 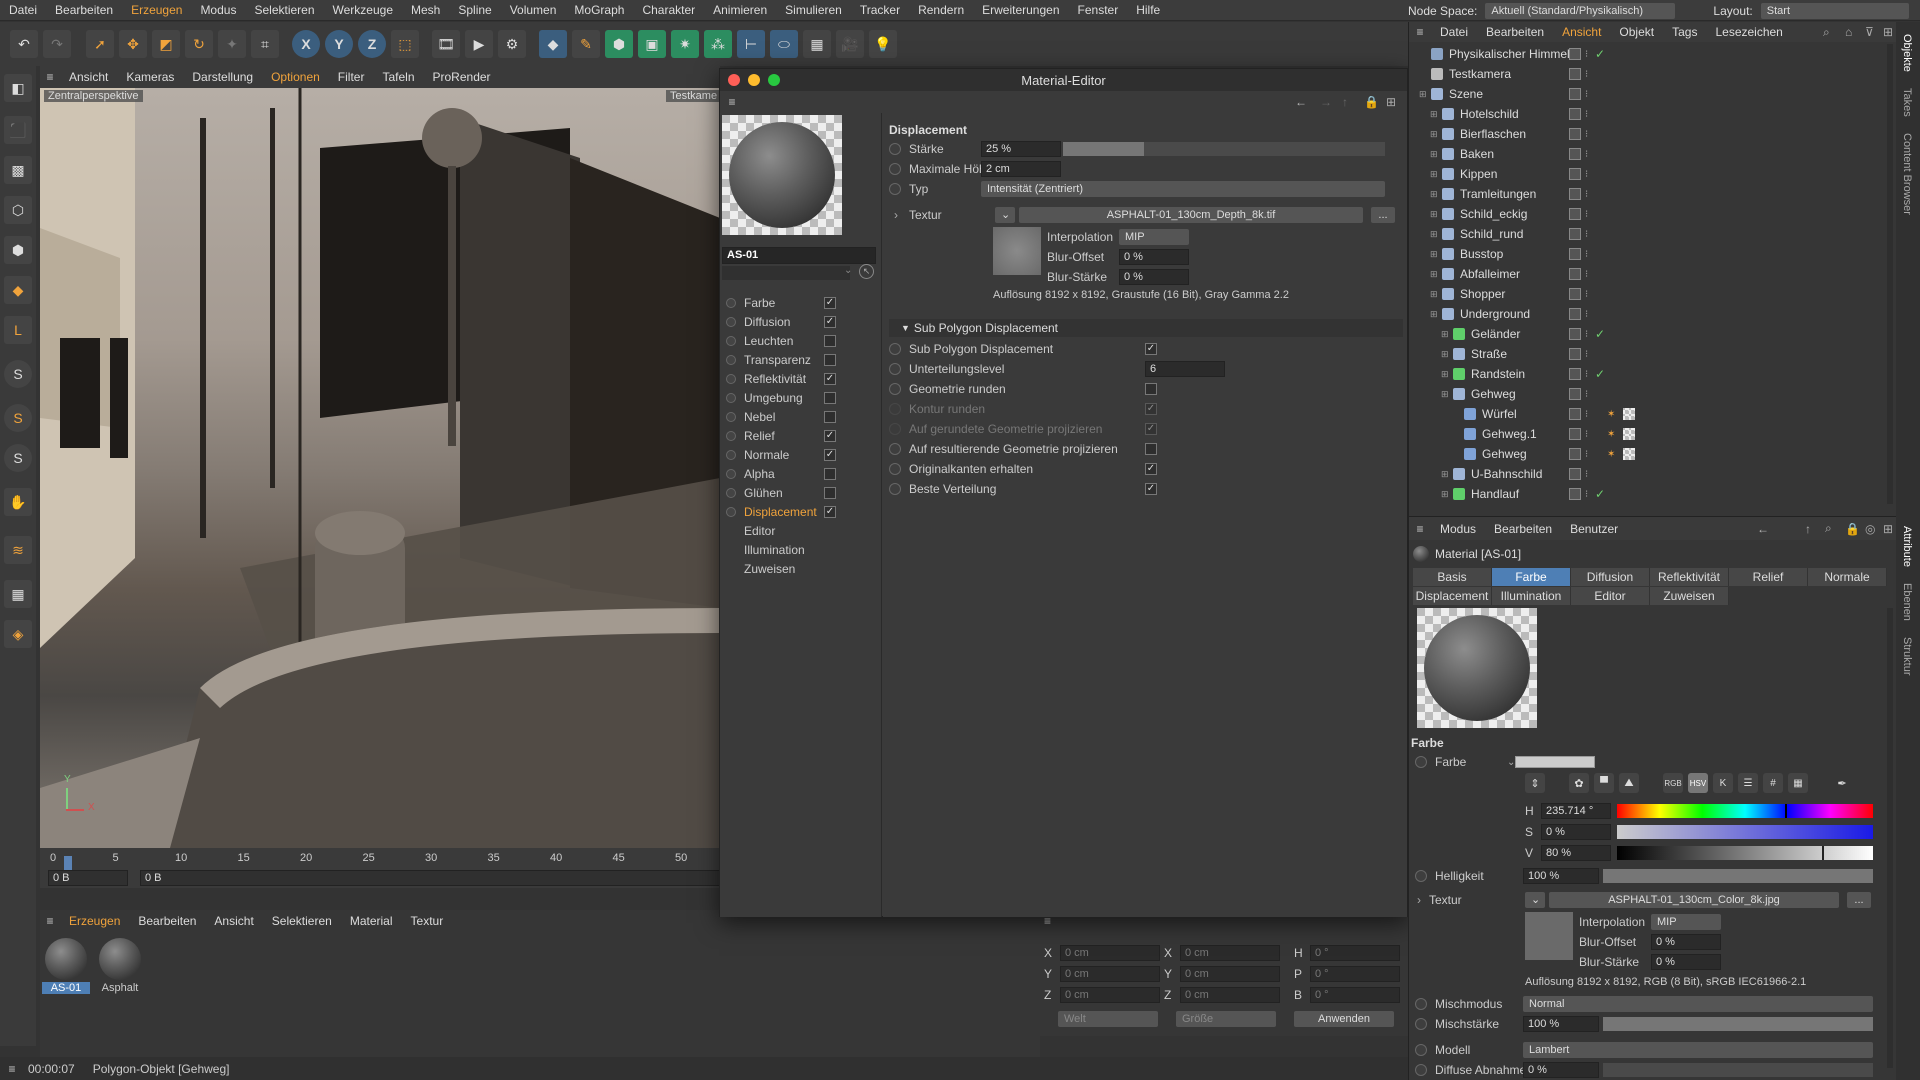 I want to click on channel-3: Transparenz, so click(x=800, y=359).